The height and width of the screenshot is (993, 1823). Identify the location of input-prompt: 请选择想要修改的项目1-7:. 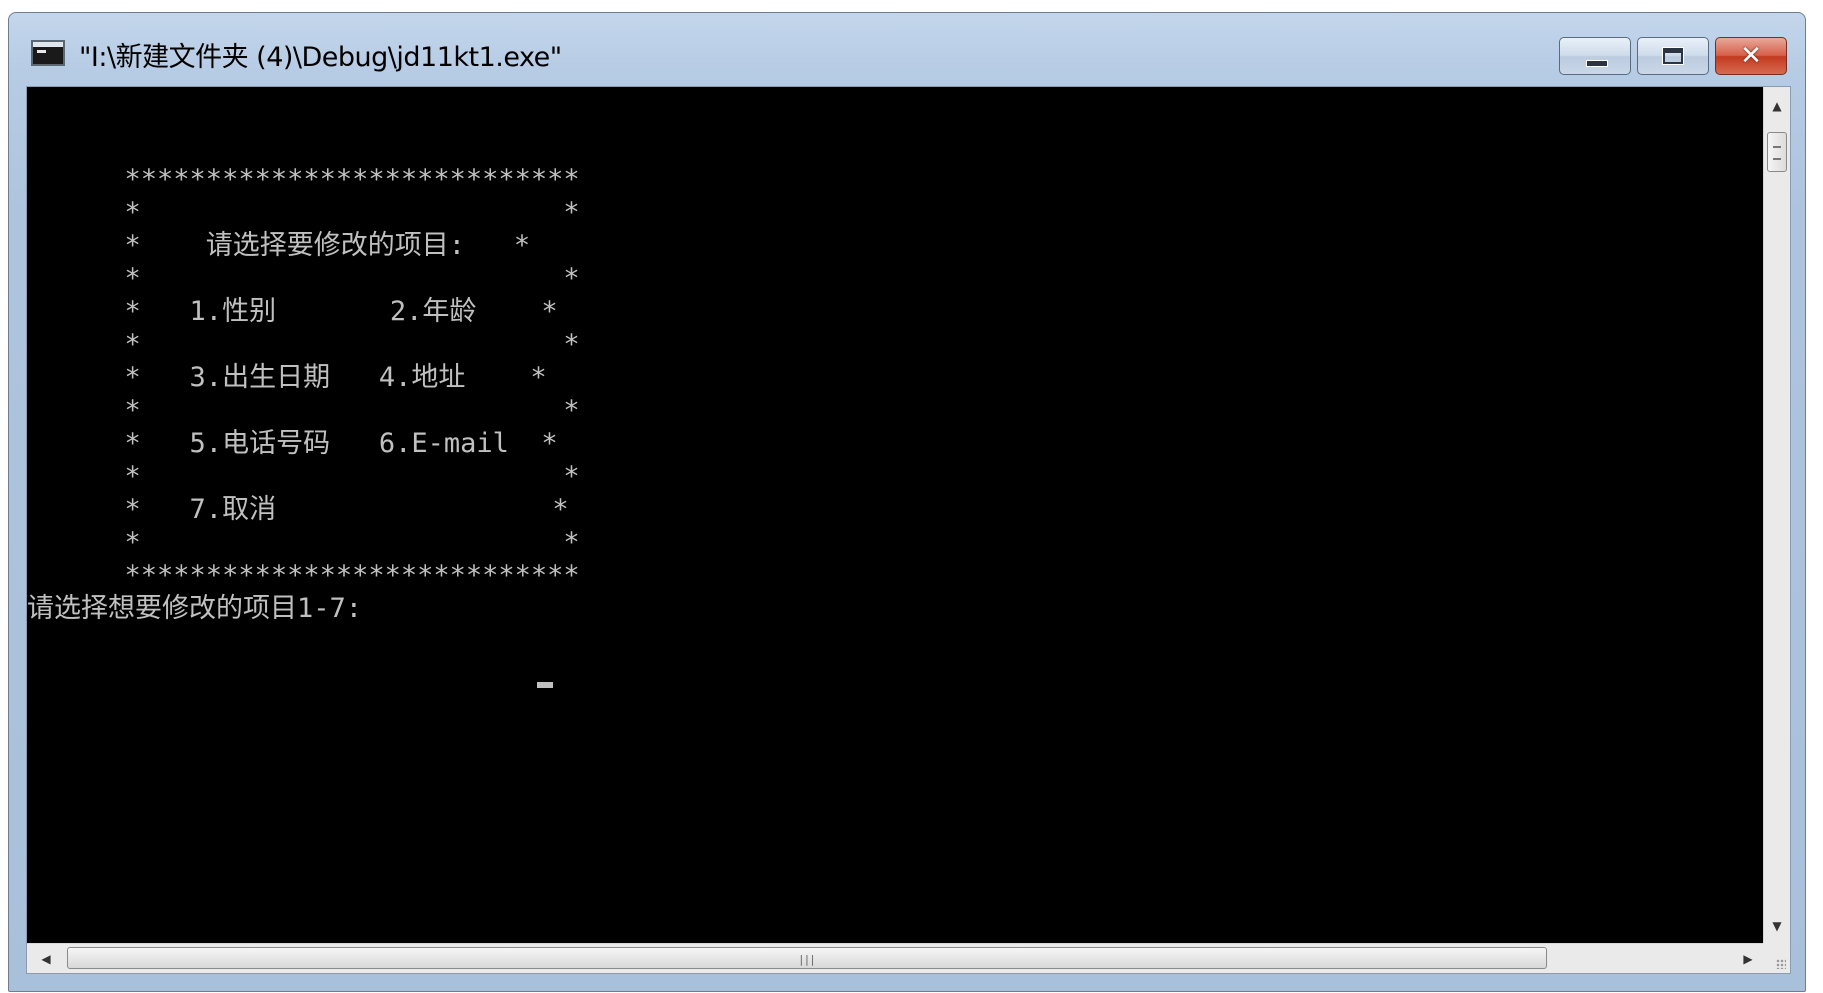
(203, 608).